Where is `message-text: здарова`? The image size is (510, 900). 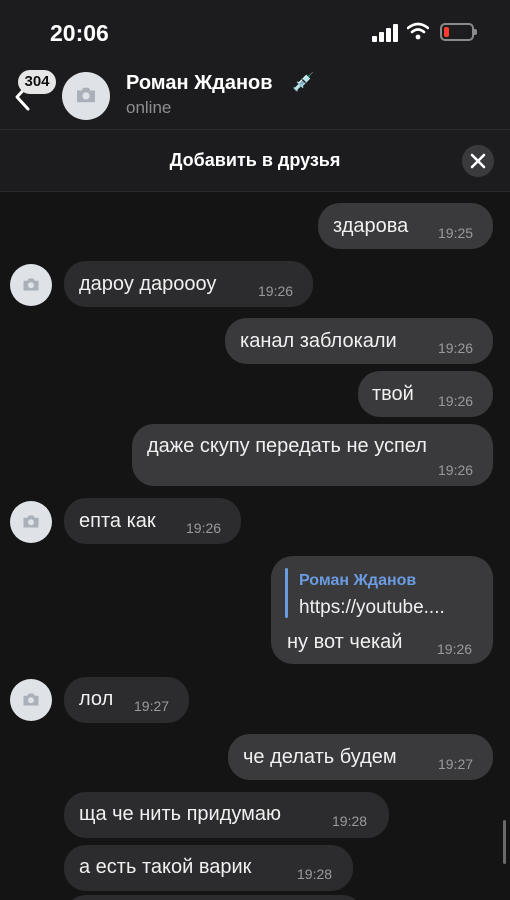
message-text: здарова is located at coordinates (371, 226).